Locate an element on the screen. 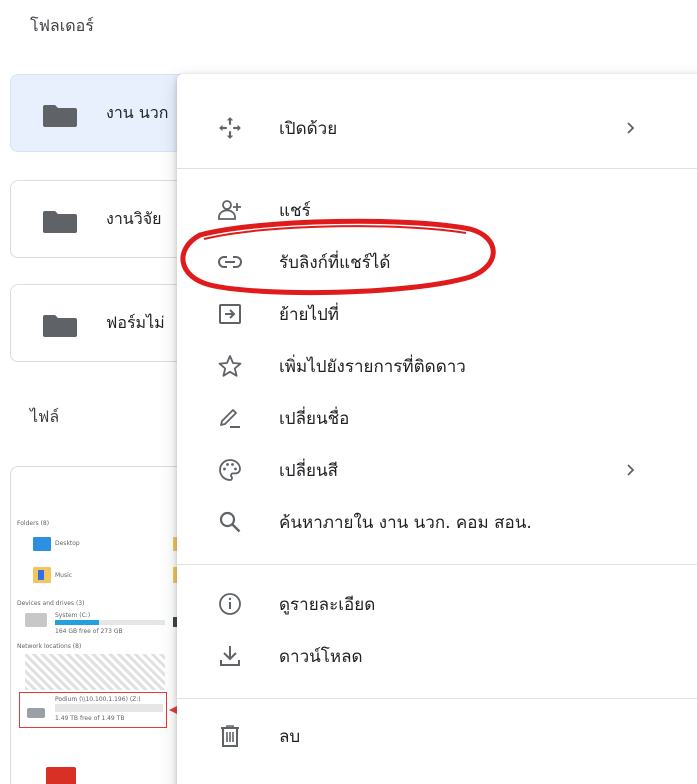 The width and height of the screenshot is (697, 784). folder-name: งานวิจัย is located at coordinates (134, 218).